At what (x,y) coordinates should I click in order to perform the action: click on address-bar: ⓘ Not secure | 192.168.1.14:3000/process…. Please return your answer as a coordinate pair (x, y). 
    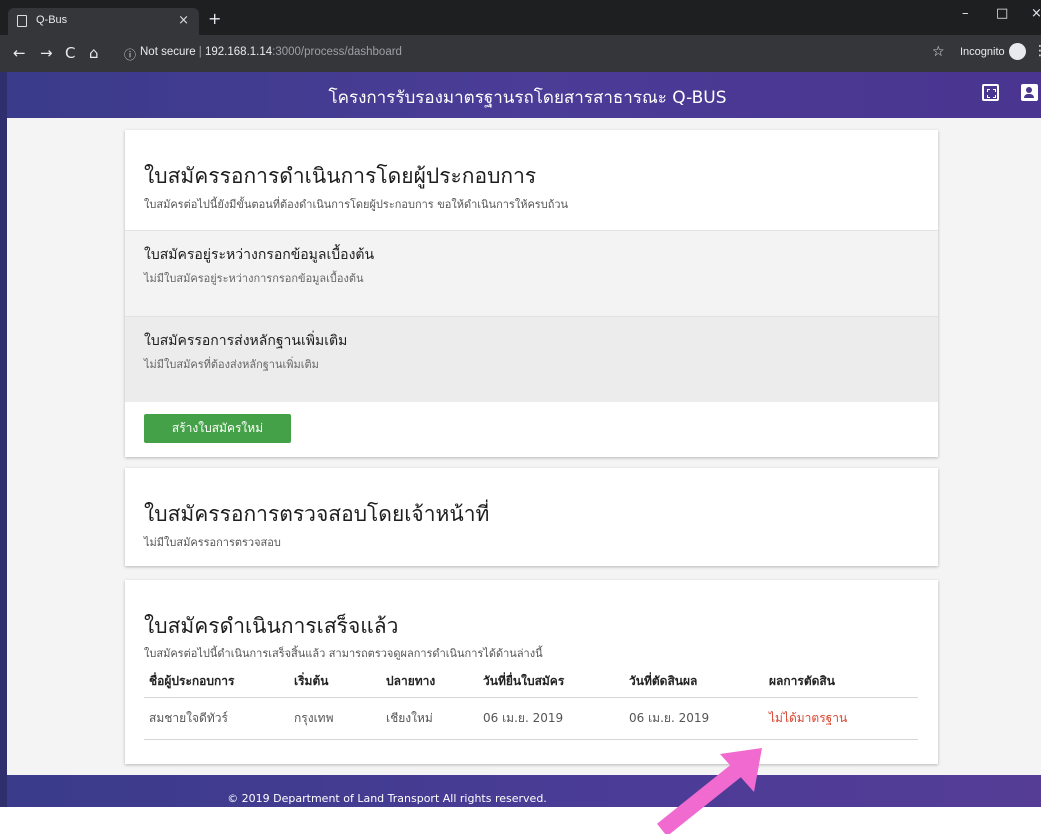
    Looking at the image, I should click on (520, 53).